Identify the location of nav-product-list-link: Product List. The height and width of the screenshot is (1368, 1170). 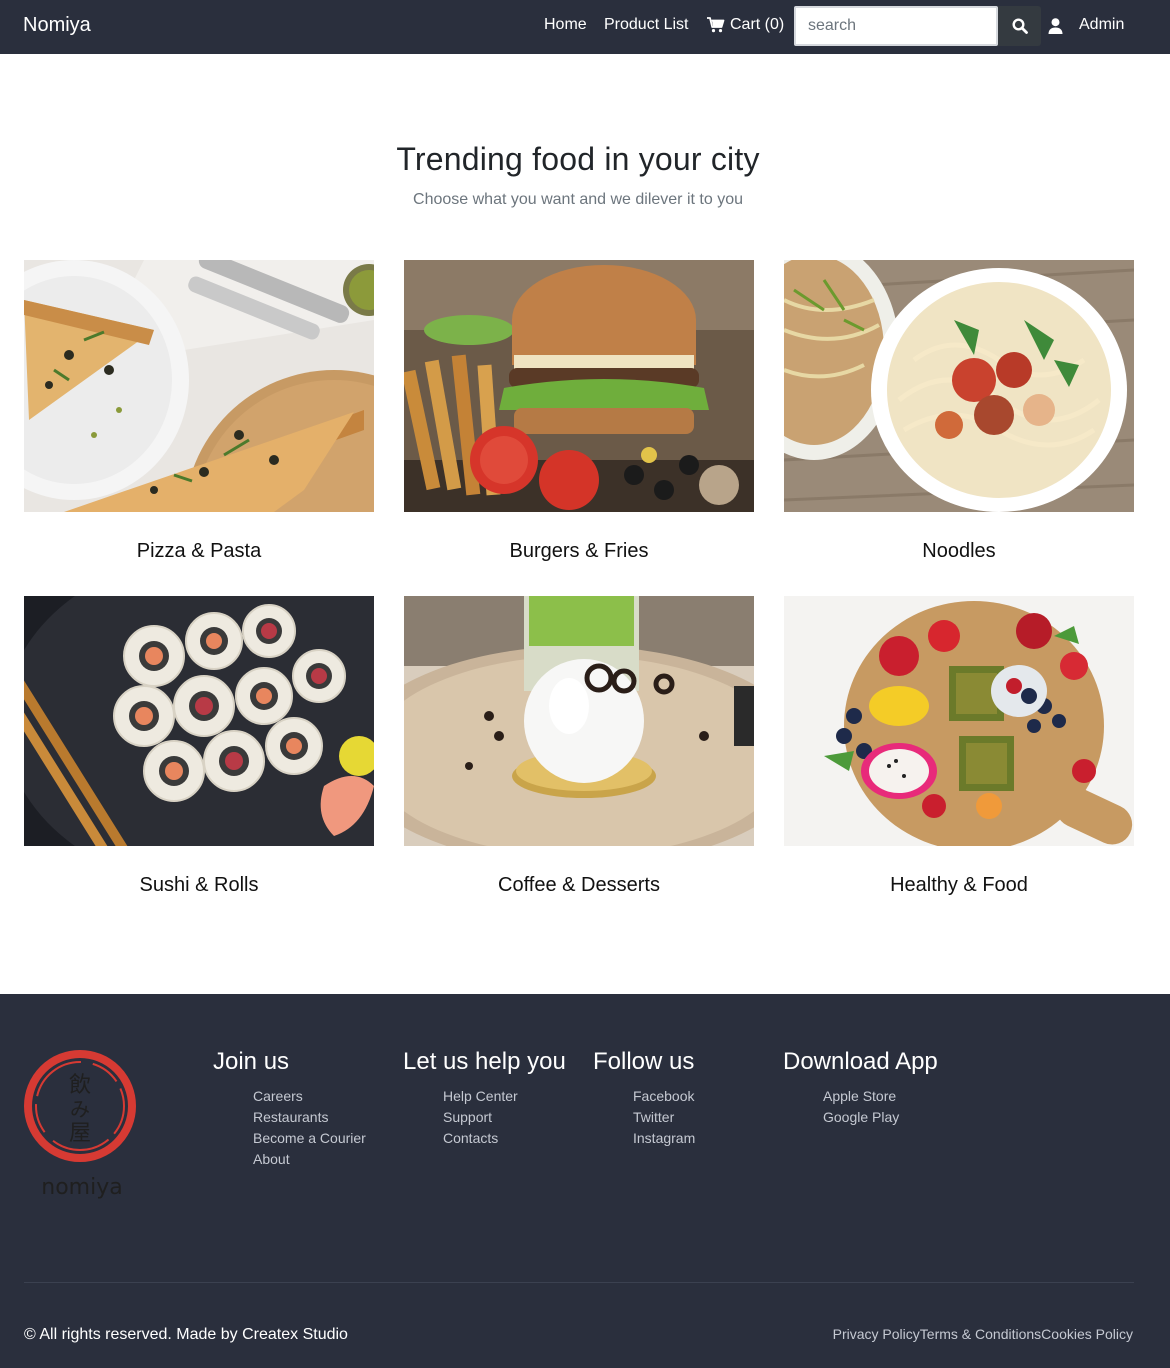
(646, 25).